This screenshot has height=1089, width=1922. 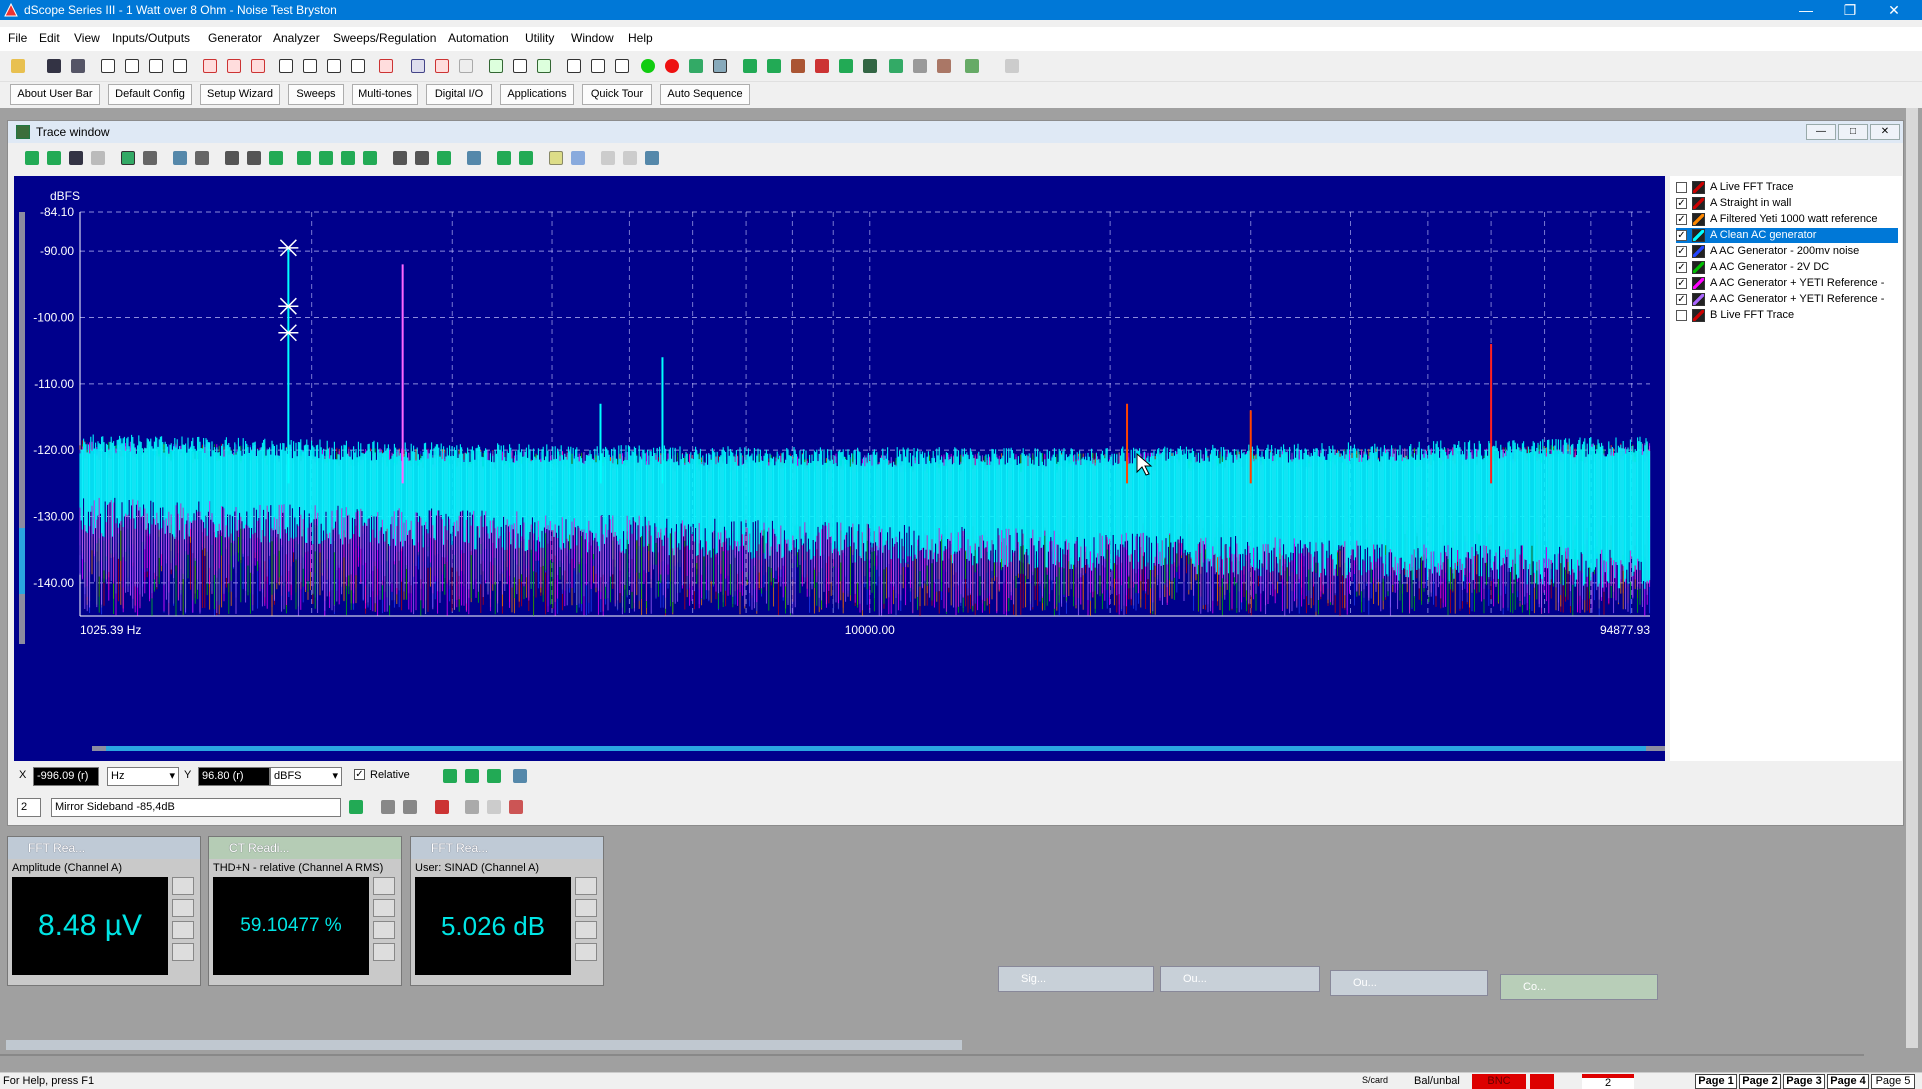 What do you see at coordinates (932, 1055) in the screenshot?
I see `horizontal-scrollbar` at bounding box center [932, 1055].